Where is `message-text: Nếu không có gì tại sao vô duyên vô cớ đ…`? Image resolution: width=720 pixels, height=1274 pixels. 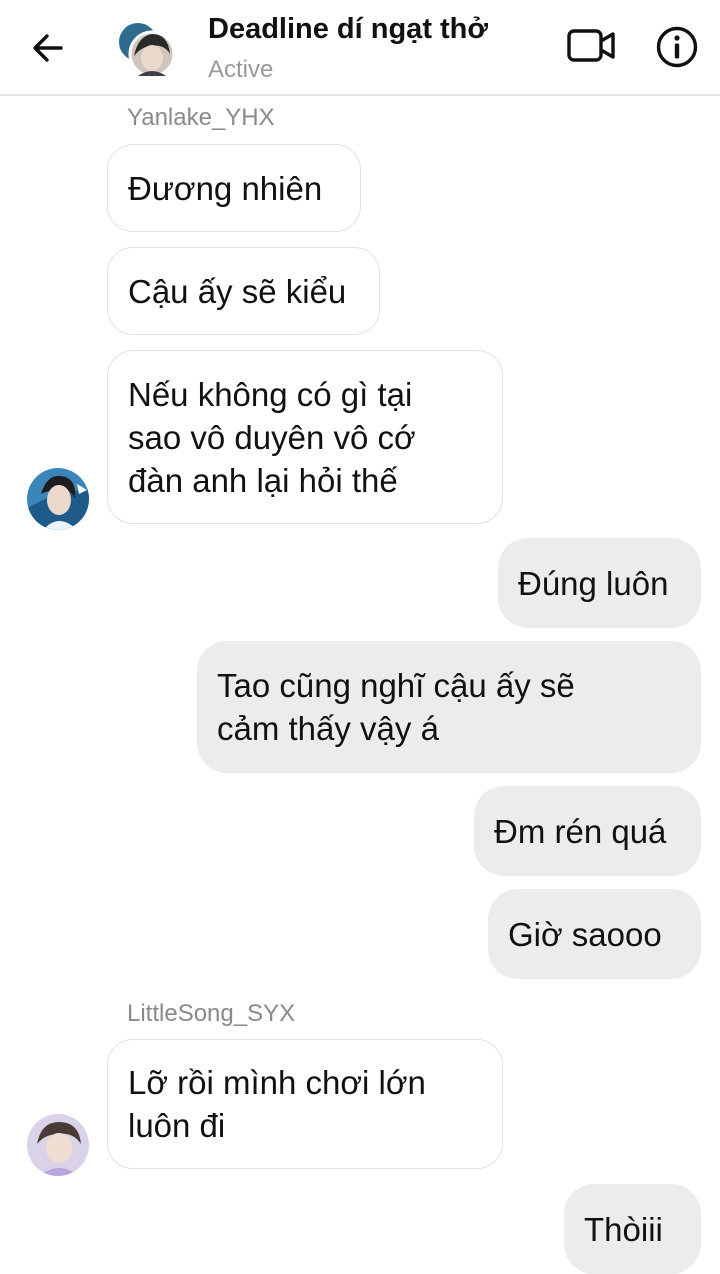
message-text: Nếu không có gì tại sao vô duyên vô cớ đ… is located at coordinates (272, 437).